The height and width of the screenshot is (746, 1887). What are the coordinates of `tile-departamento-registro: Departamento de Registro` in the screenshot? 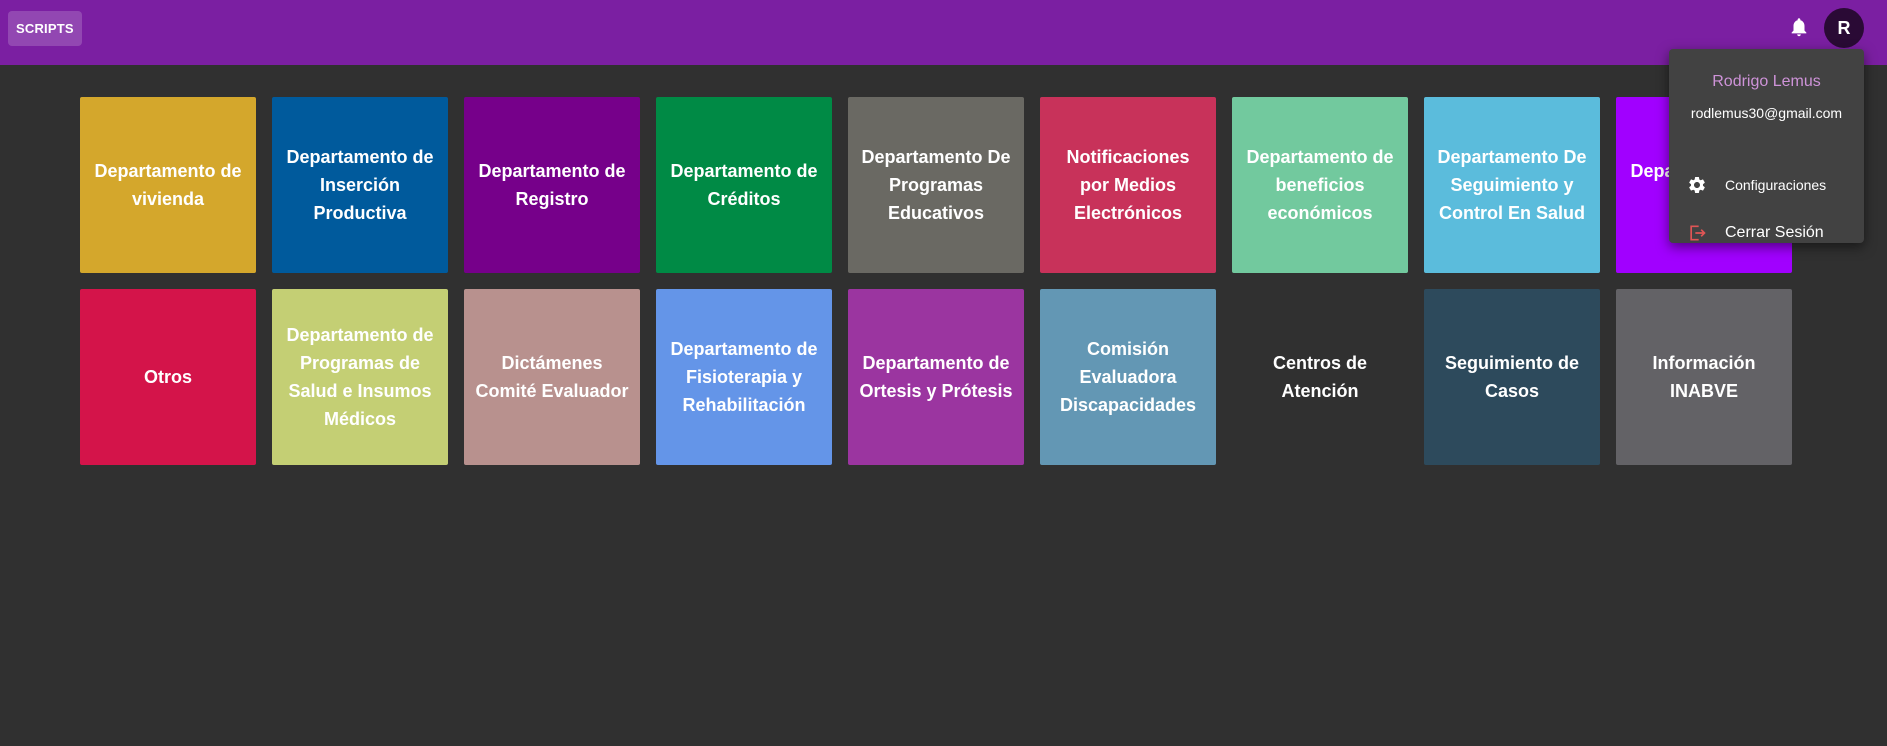 It's located at (552, 185).